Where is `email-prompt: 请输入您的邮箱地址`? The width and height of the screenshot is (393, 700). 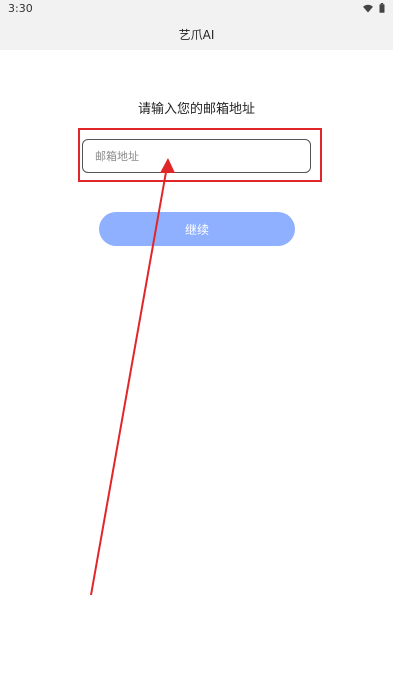 email-prompt: 请输入您的邮箱地址 is located at coordinates (196, 109).